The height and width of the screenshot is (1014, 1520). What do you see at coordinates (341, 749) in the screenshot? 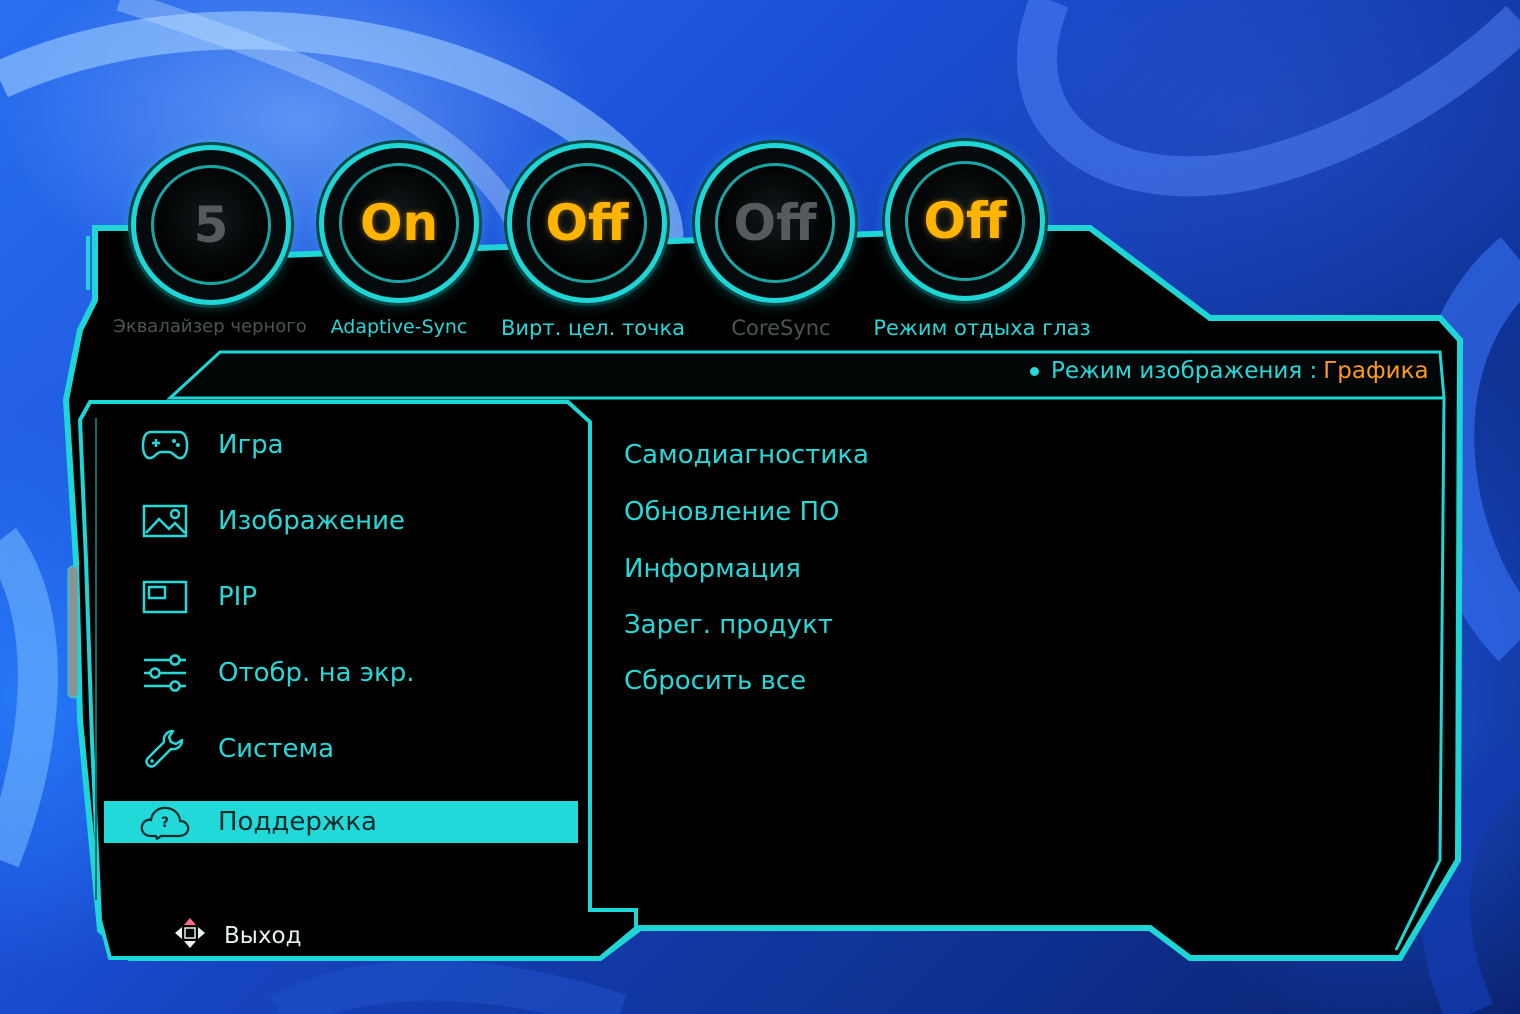
I see `menu-item-system: Система` at bounding box center [341, 749].